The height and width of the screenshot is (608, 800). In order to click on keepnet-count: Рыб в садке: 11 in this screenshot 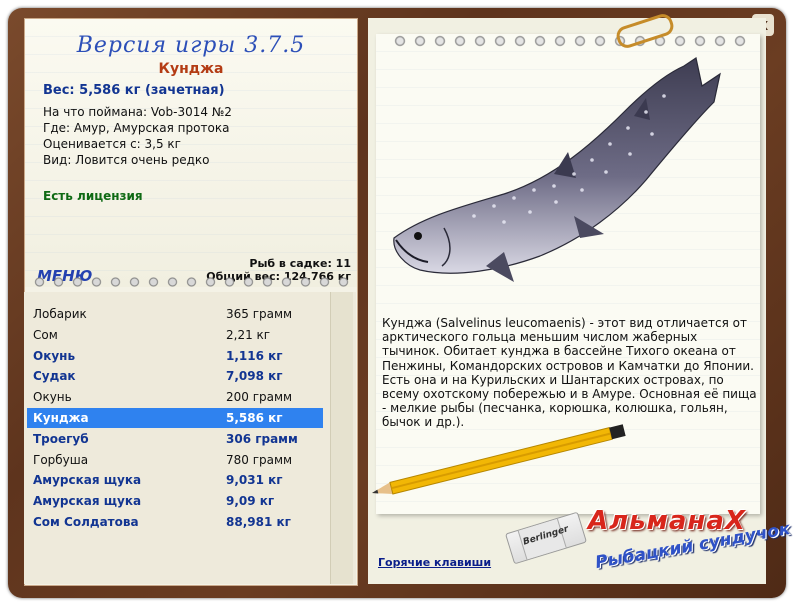, I will do `click(300, 263)`.